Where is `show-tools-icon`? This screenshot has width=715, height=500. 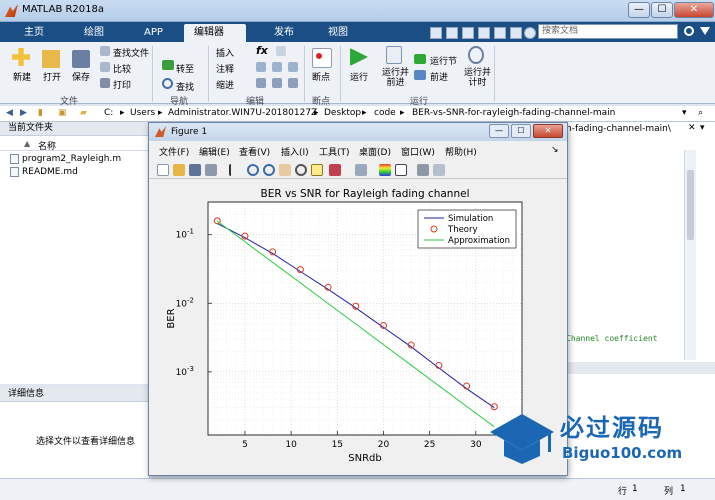
show-tools-icon is located at coordinates (439, 170).